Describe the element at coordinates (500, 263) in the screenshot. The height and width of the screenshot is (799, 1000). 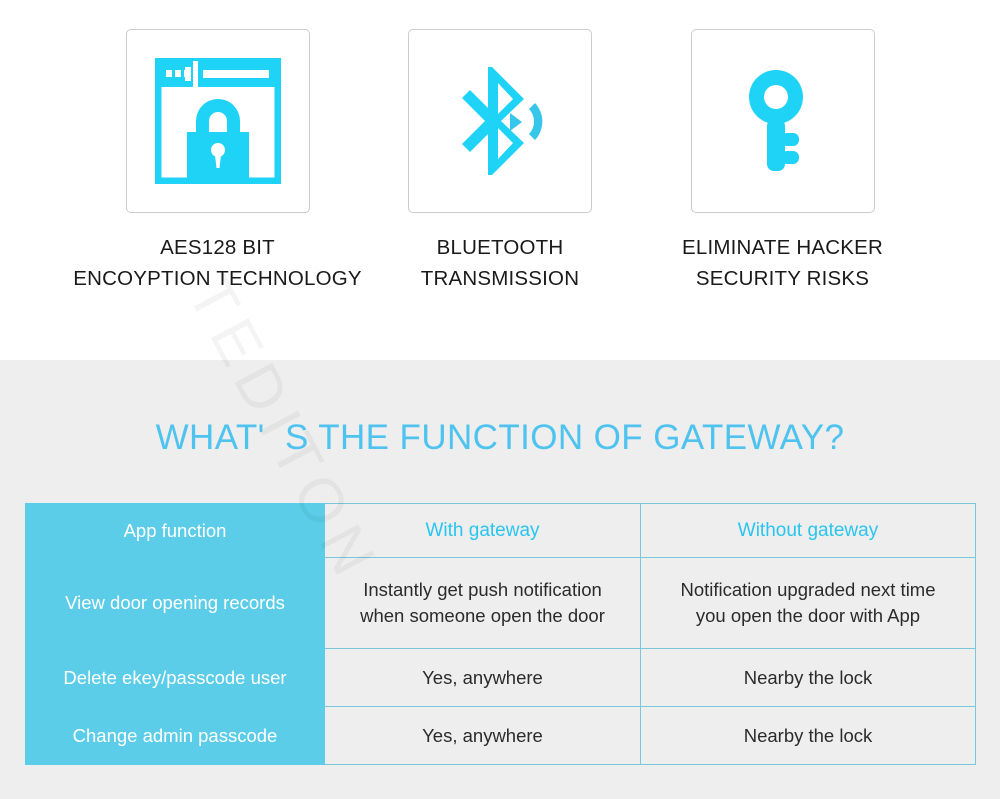
I see `feature-caption-bluetooth: BLUETOOTH TRANSMISSION` at that location.